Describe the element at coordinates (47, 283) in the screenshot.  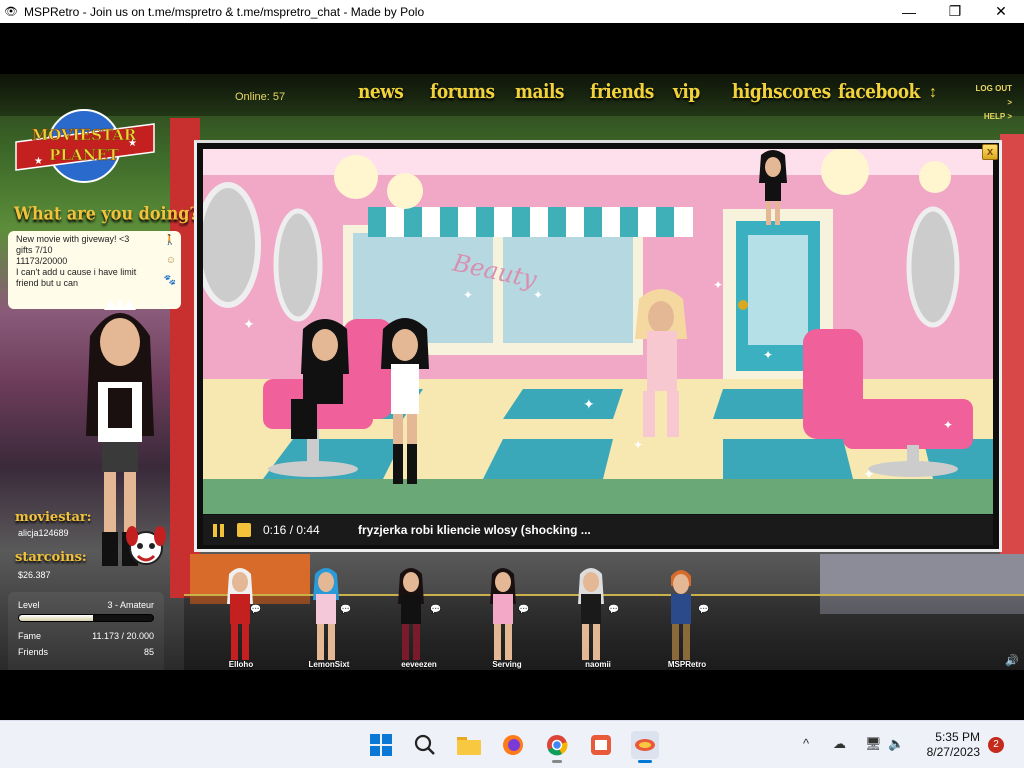
I see `status-line: friend but u can` at that location.